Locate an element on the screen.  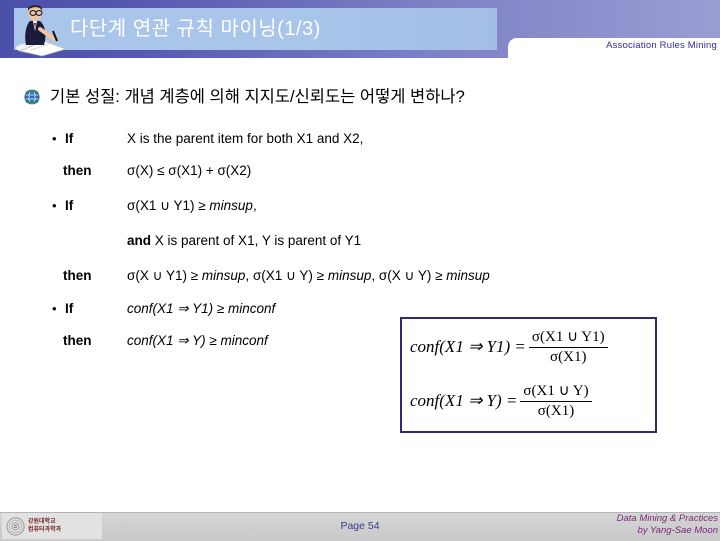
block2-and-text: and X is parent of X1, Y is parent of Y1 is located at coordinates (244, 240).